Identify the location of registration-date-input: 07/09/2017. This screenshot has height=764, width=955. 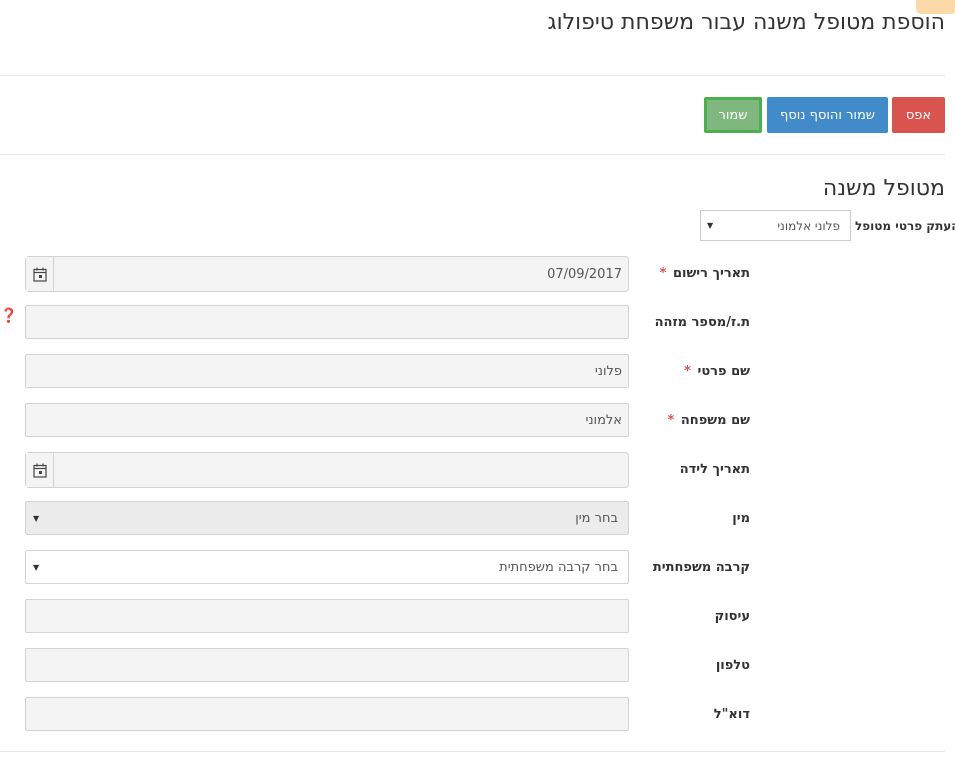
(327, 274).